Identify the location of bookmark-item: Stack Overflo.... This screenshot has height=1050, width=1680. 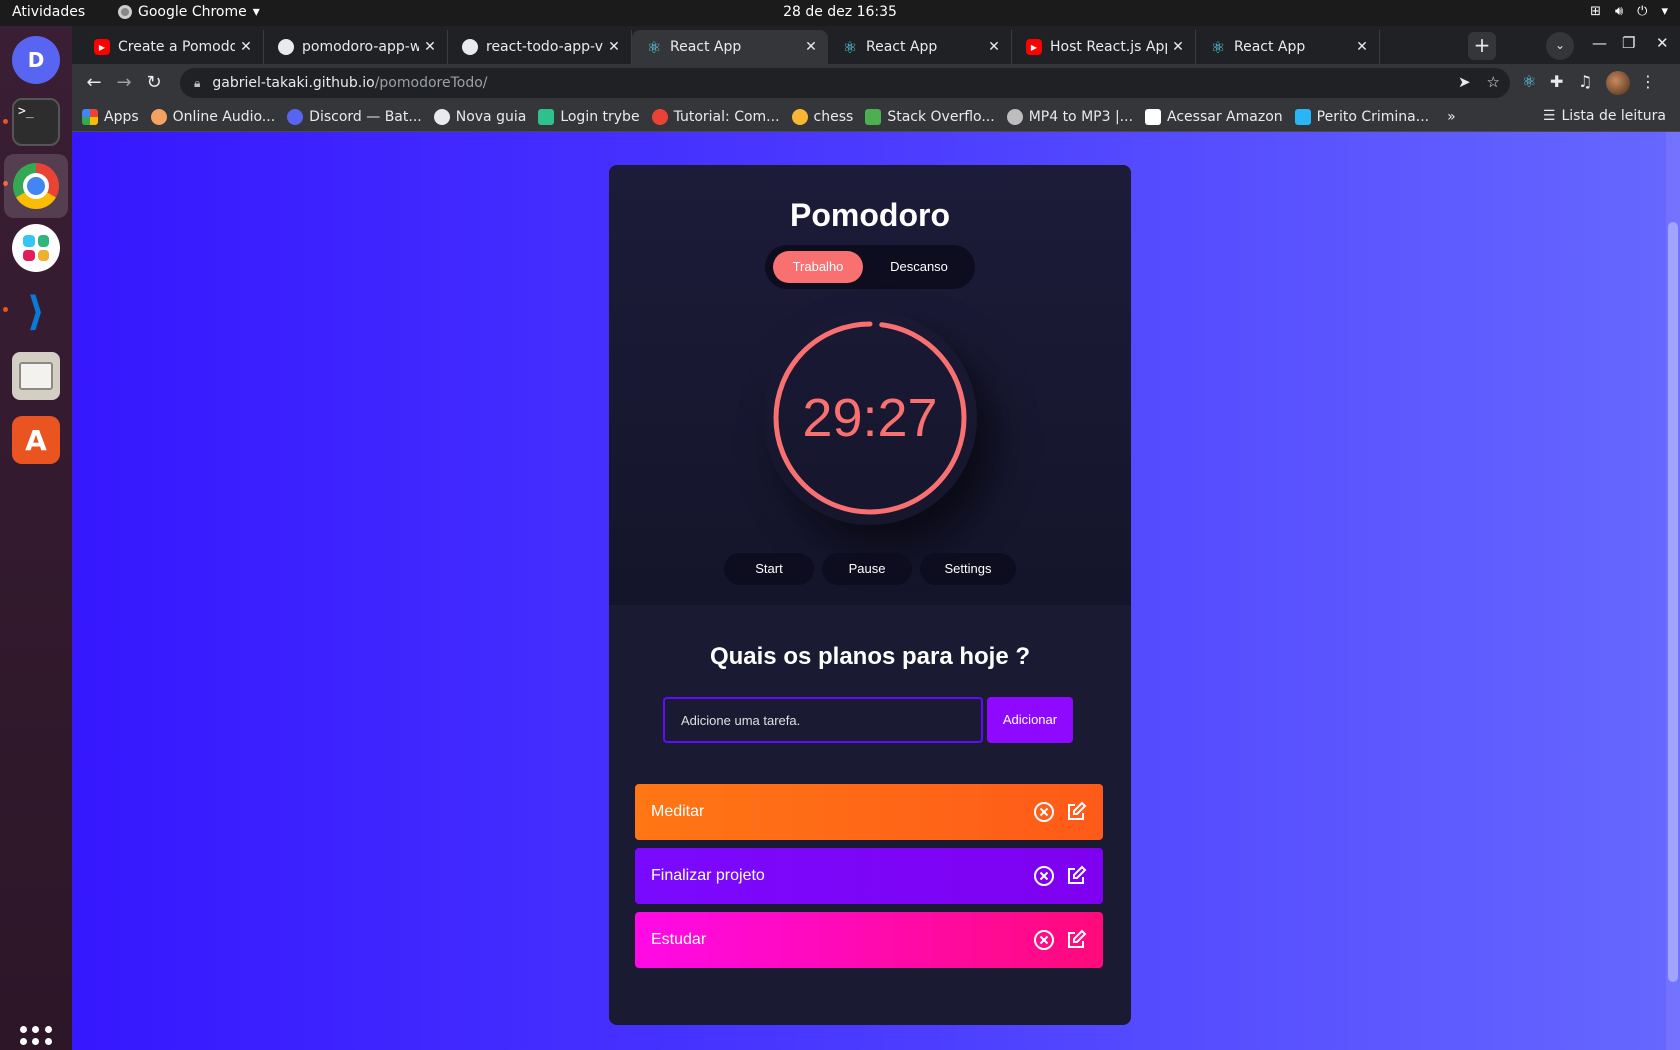
(930, 116).